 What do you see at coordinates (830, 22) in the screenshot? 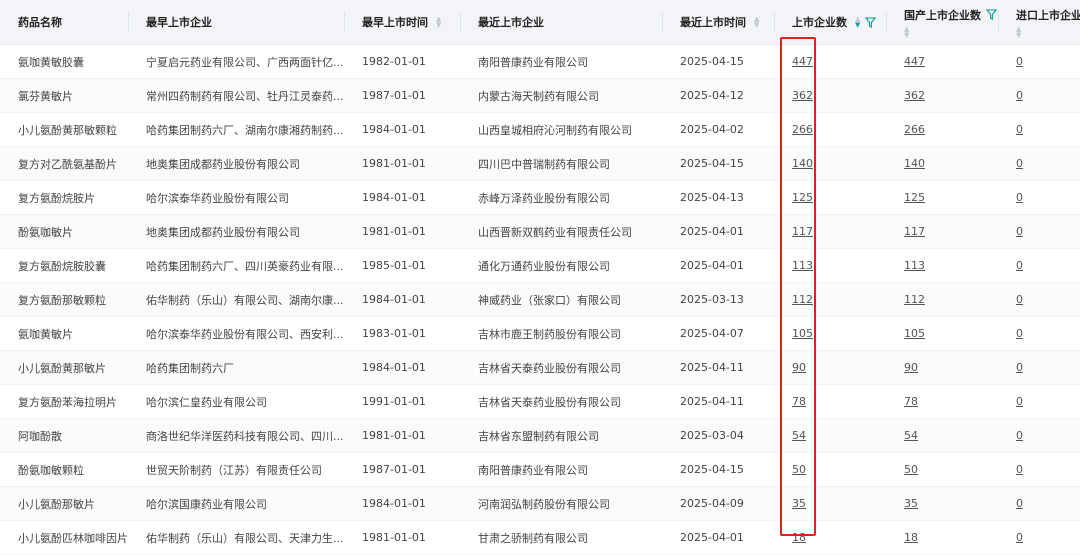
I see `header-company-count: 上市企业数 ▲ ▼` at bounding box center [830, 22].